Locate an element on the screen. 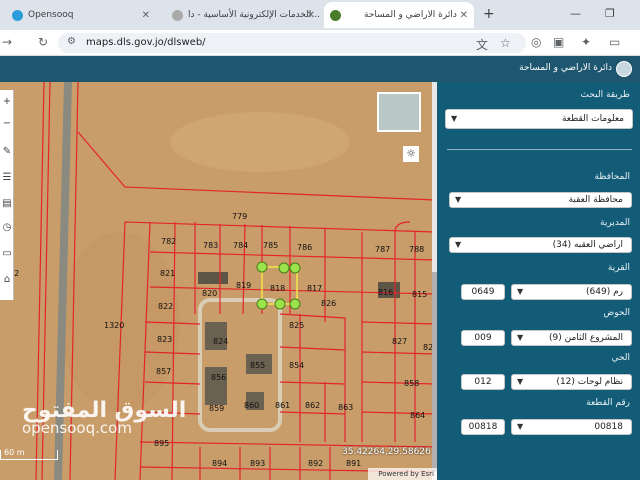 This screenshot has height=480, width=640. parcel-number-819: 819 is located at coordinates (243, 285).